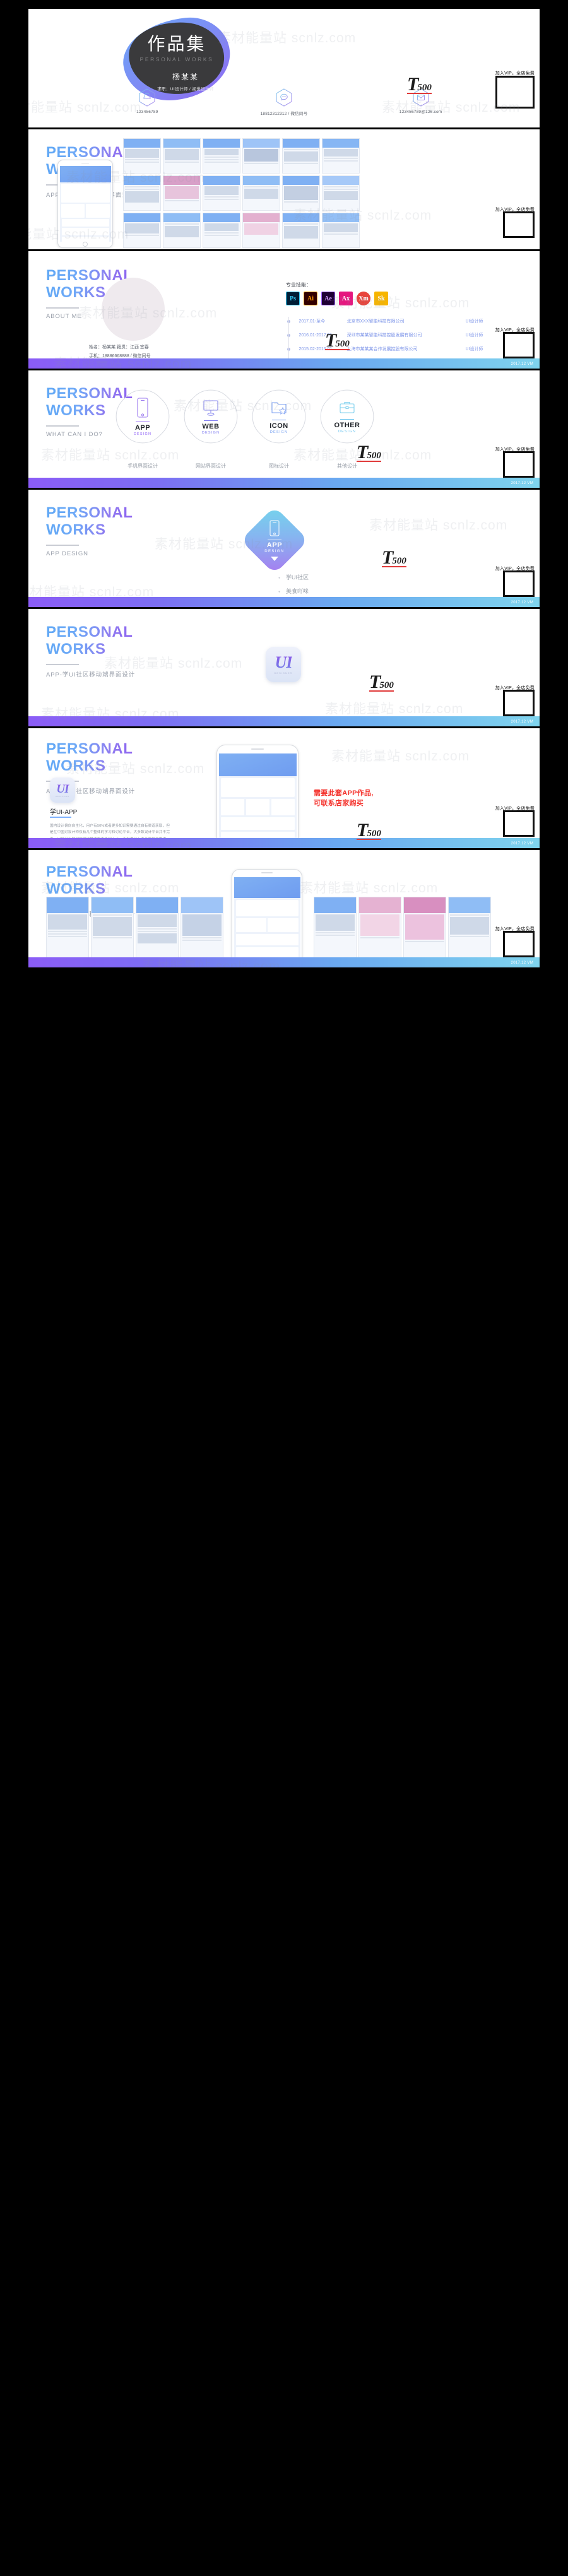 This screenshot has height=2576, width=568. Describe the element at coordinates (242, 193) in the screenshot. I see `screenshot-grid` at that location.